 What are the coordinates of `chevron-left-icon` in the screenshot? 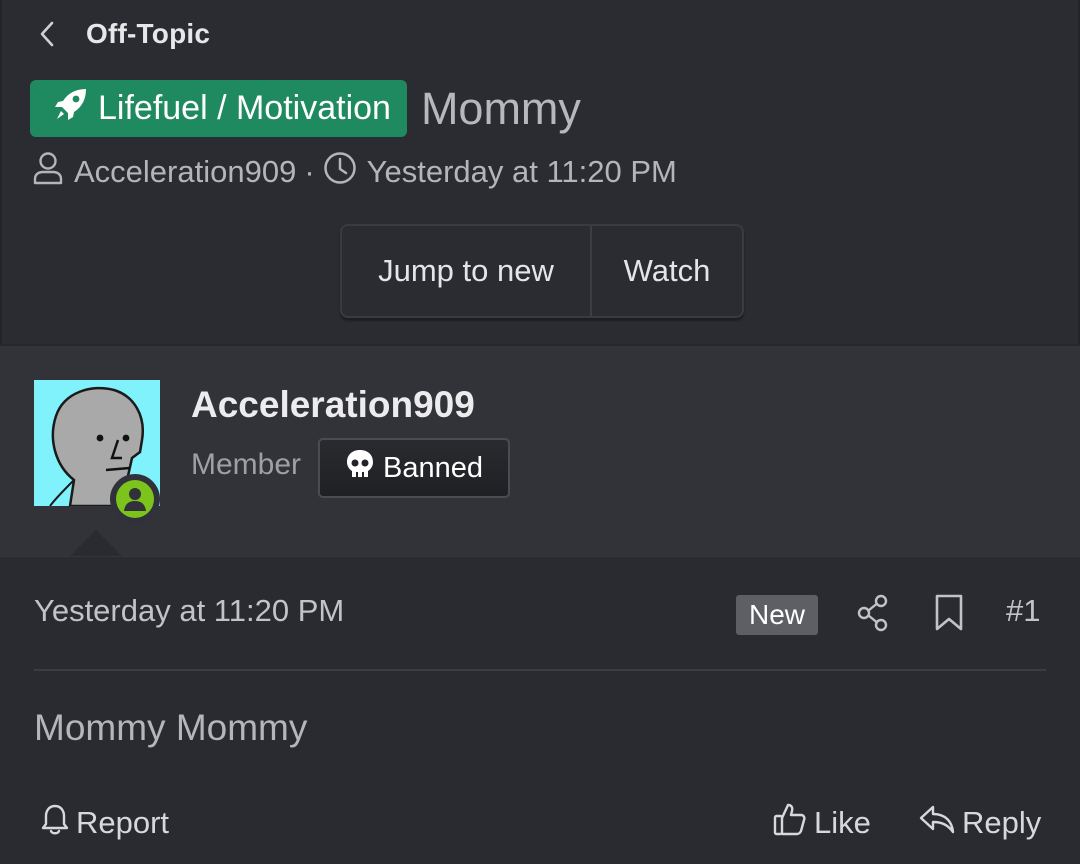 It's located at (47, 34).